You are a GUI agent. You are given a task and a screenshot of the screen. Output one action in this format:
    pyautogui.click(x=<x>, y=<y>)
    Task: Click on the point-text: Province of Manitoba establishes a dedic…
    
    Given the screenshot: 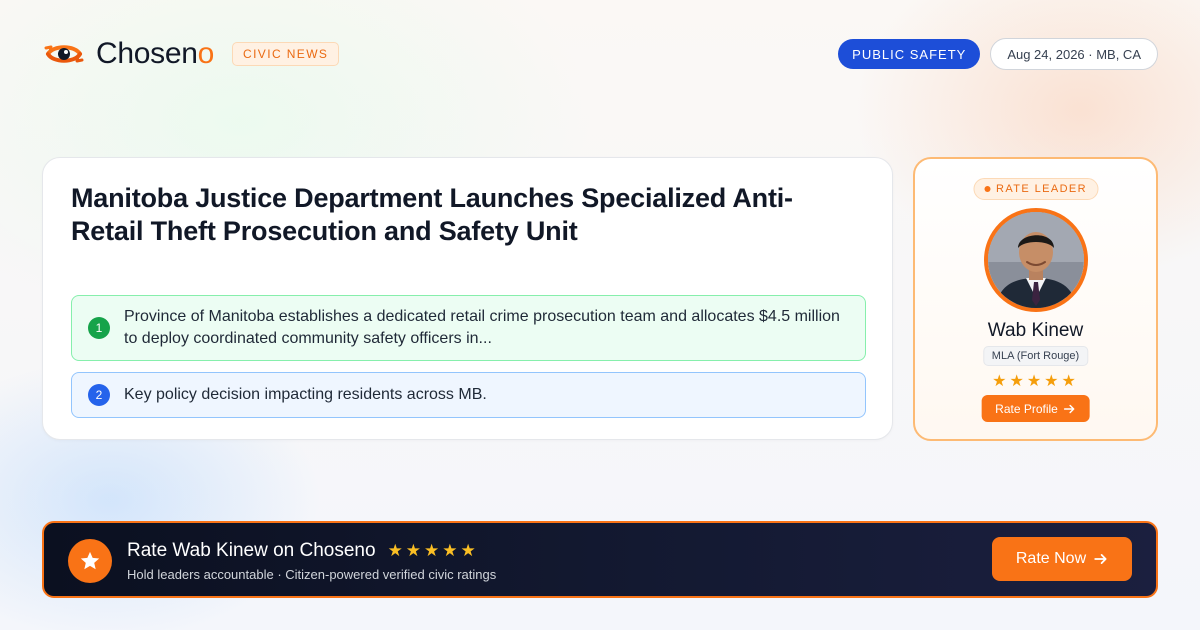 What is the action you would take?
    pyautogui.click(x=482, y=327)
    